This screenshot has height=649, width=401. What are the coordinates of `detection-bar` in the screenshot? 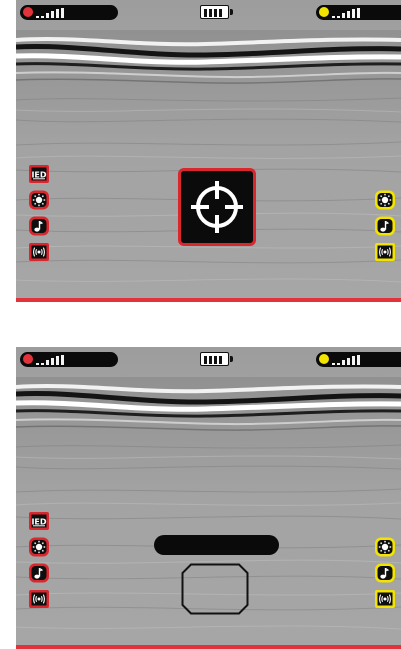 It's located at (216, 545).